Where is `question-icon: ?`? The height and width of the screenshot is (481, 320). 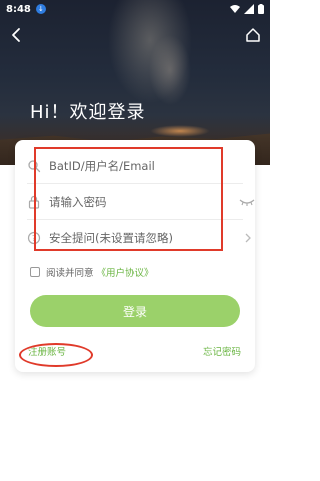
question-icon: ? is located at coordinates (34, 238).